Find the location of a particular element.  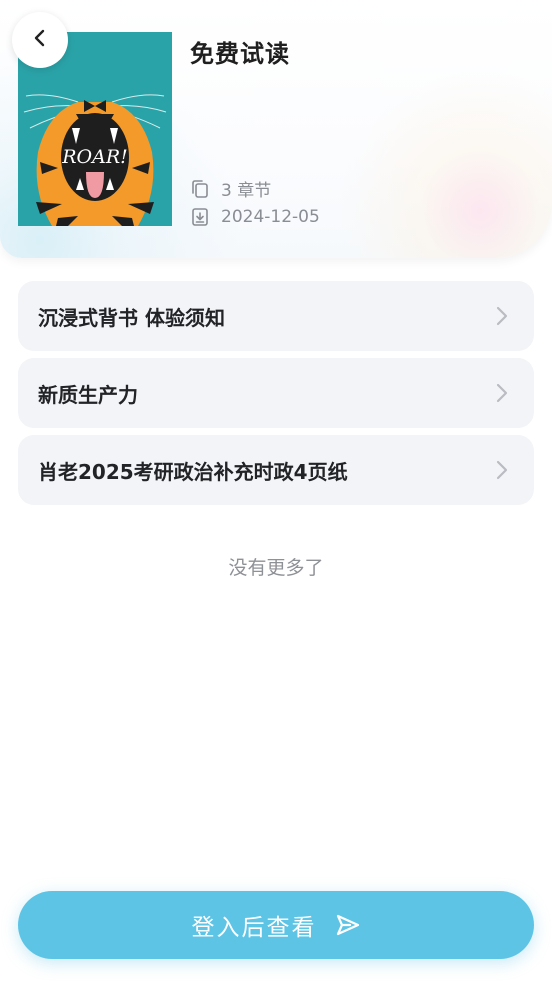

chapter-item: 肖老2025考研政治补充时政4页纸 is located at coordinates (276, 470).